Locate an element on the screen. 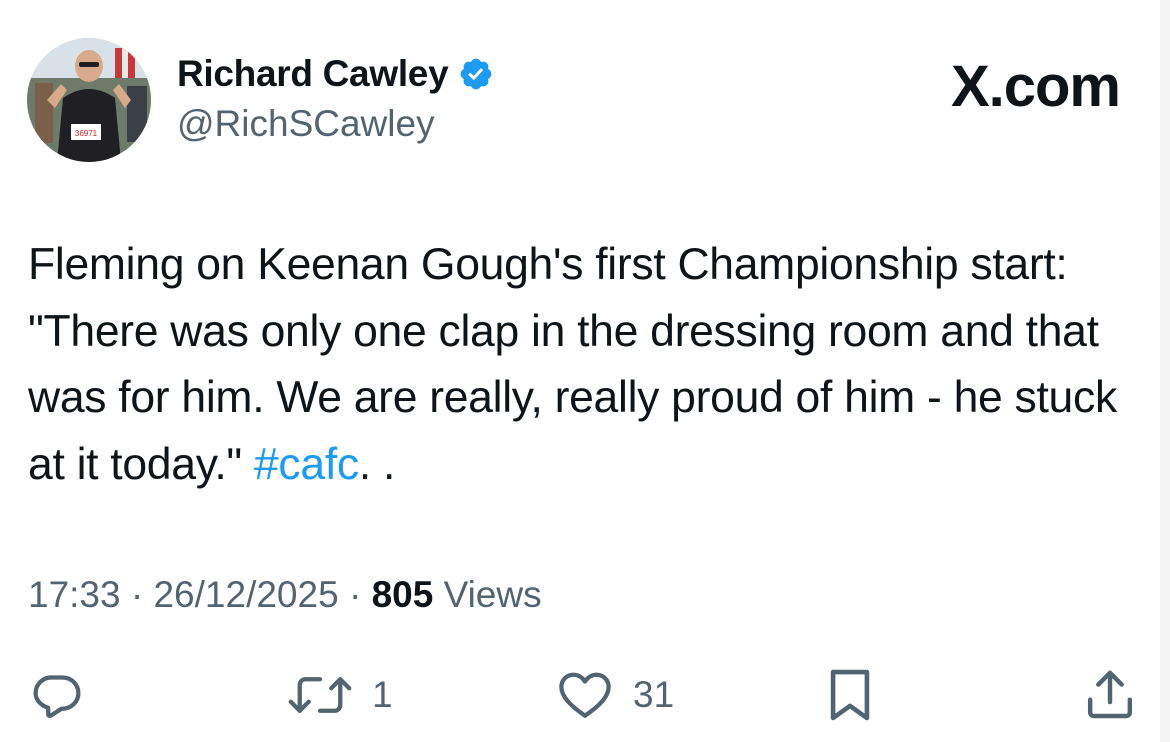 Image resolution: width=1170 pixels, height=742 pixels. tweet-time: 17:33 is located at coordinates (74, 594).